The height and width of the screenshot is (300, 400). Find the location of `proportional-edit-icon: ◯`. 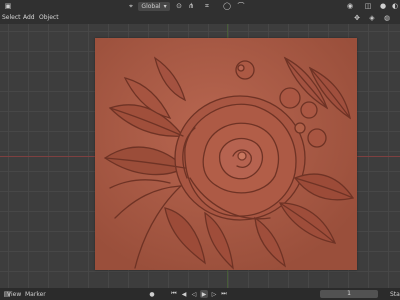

proportional-edit-icon: ◯ is located at coordinates (227, 6).